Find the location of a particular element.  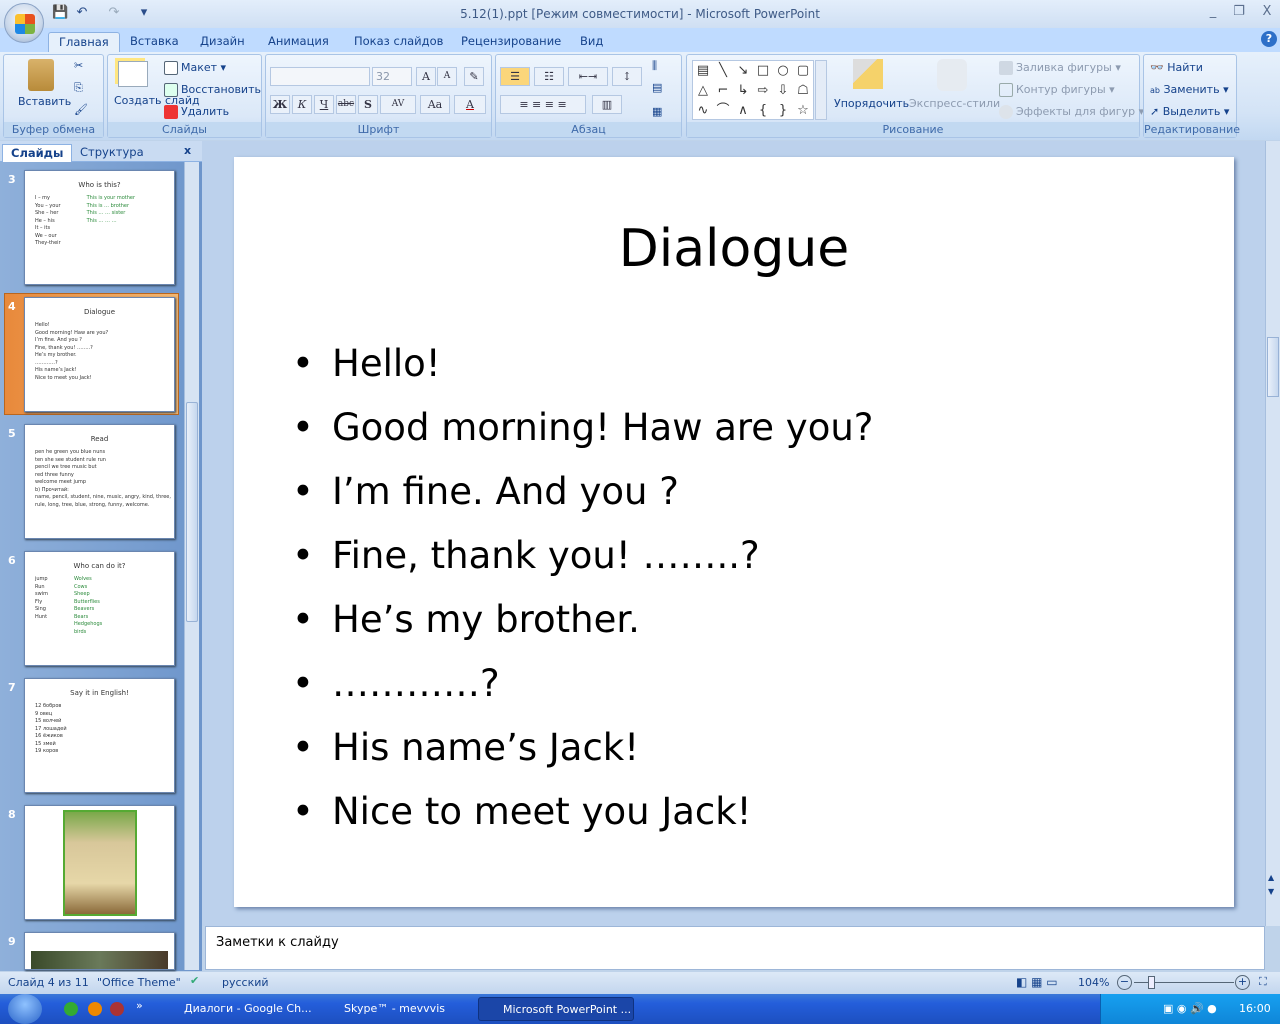

shape-item: ⇨ is located at coordinates (763, 91).